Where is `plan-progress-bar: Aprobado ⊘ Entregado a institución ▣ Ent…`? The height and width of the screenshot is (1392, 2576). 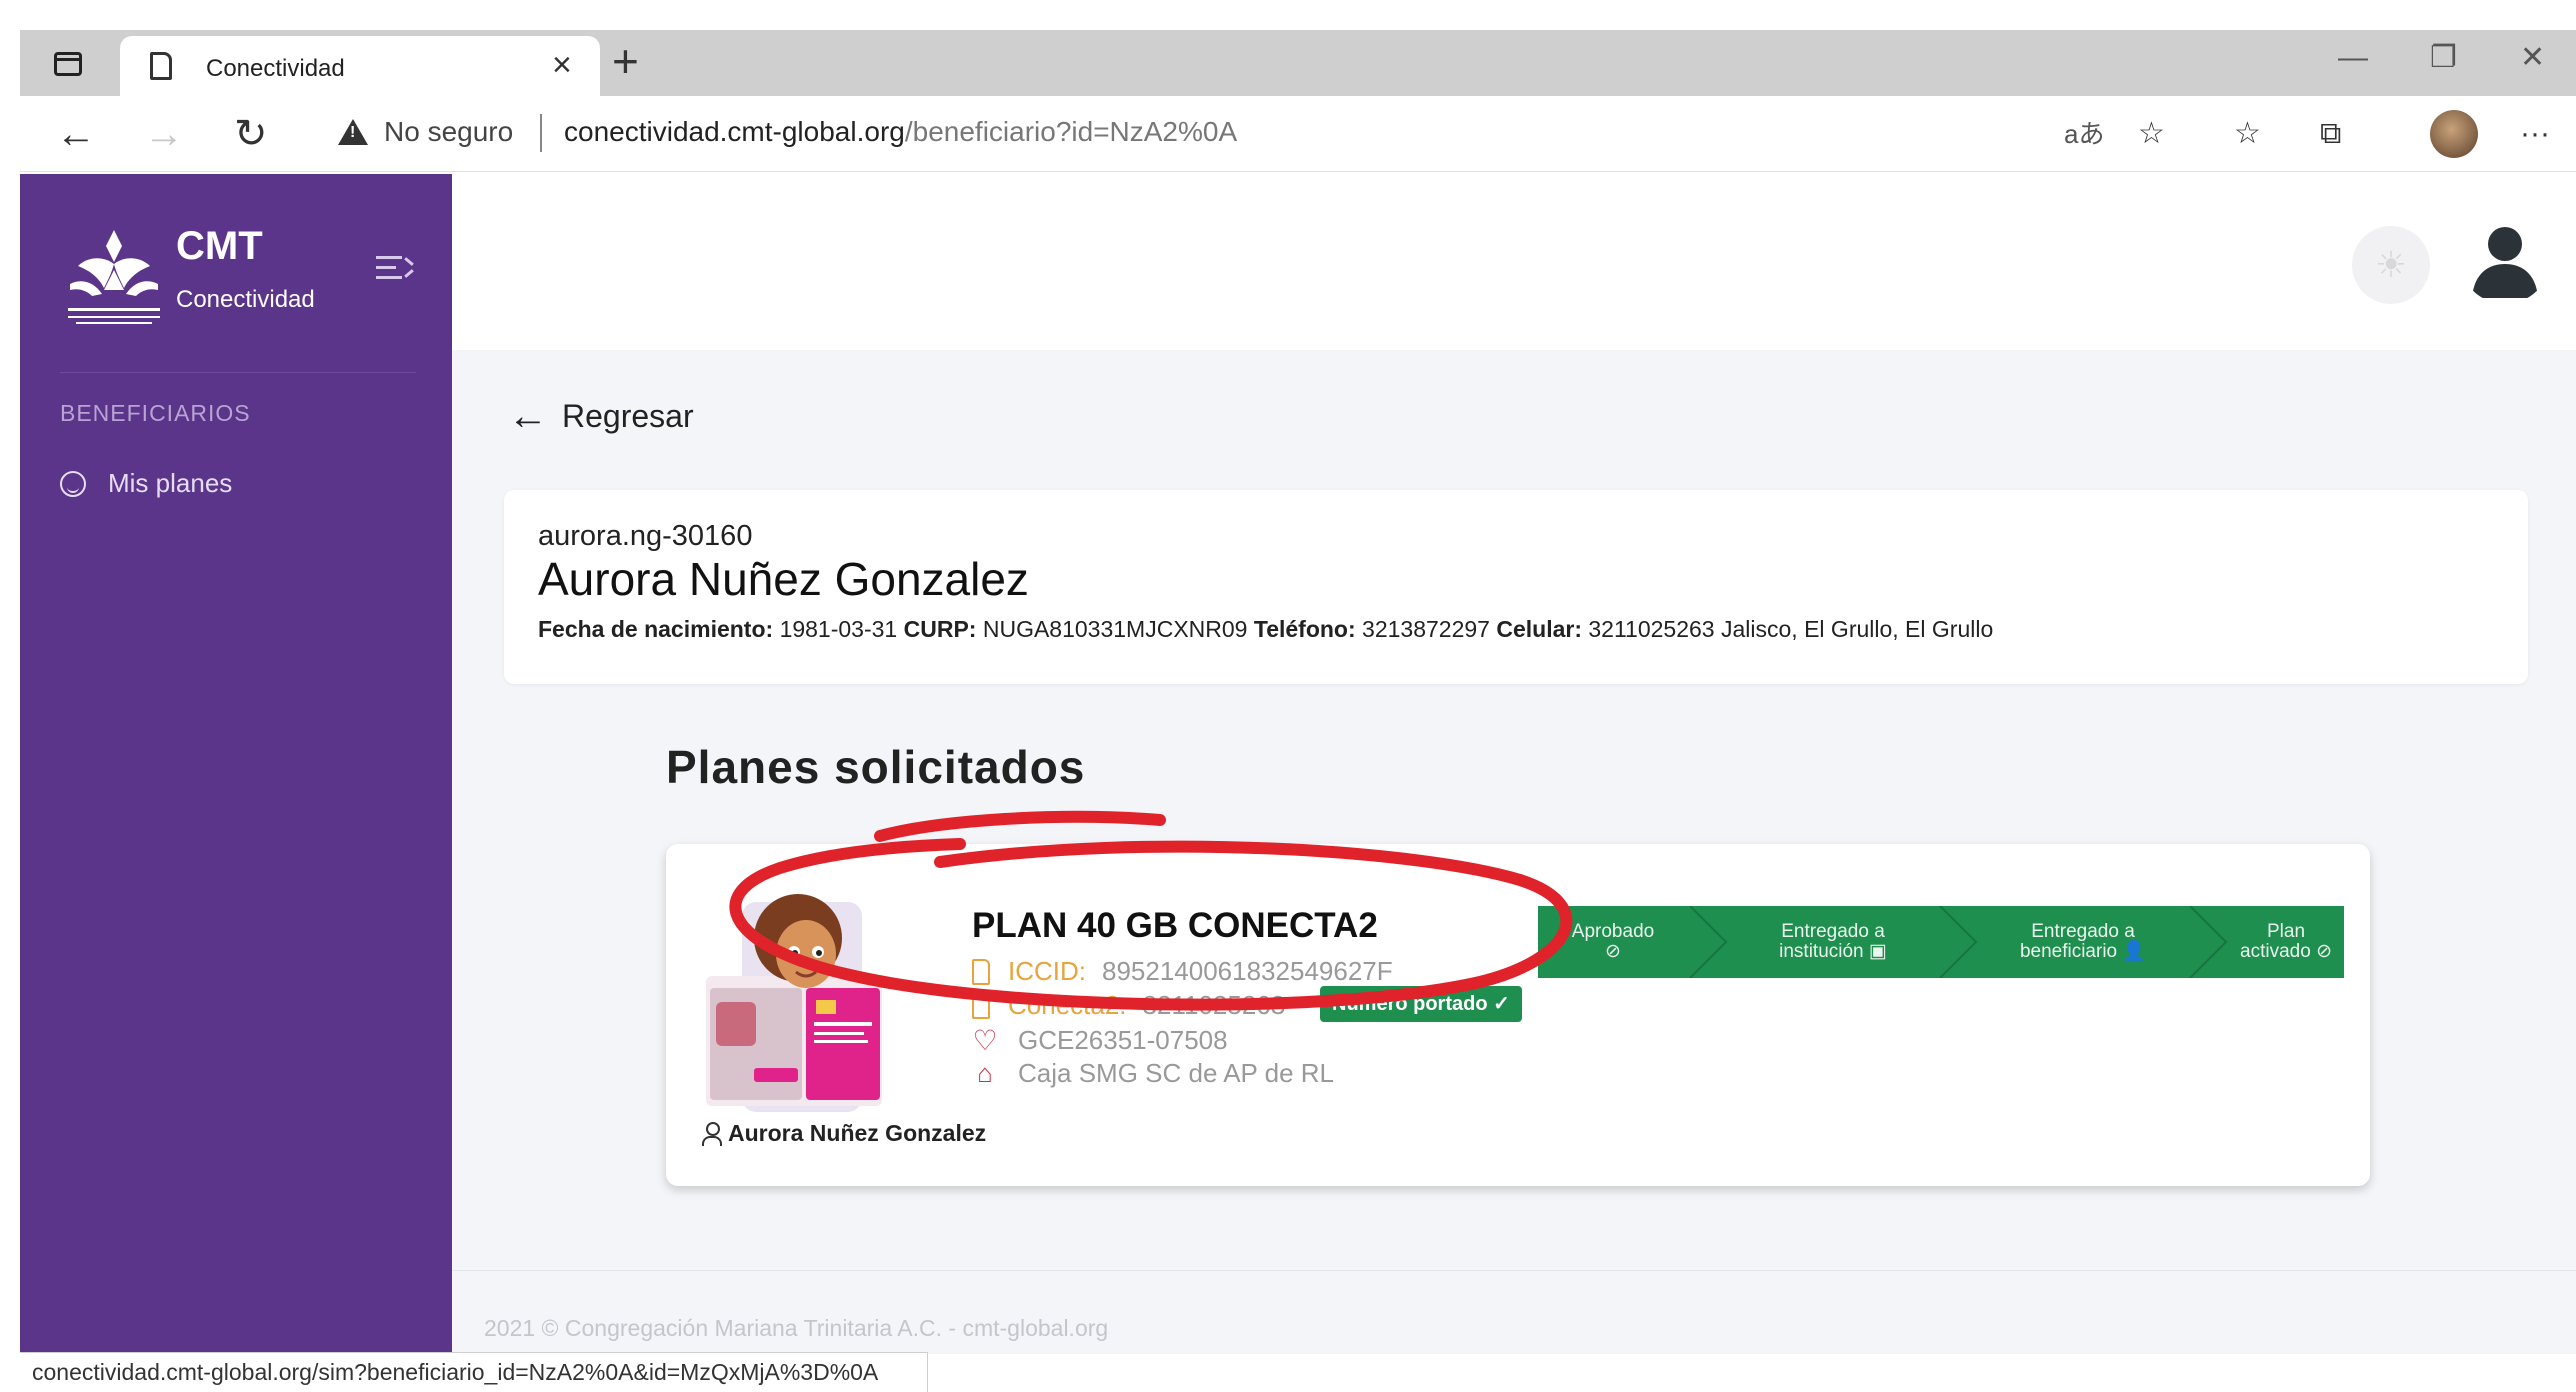
plan-progress-bar: Aprobado ⊘ Entregado a institución ▣ Ent… is located at coordinates (1941, 942).